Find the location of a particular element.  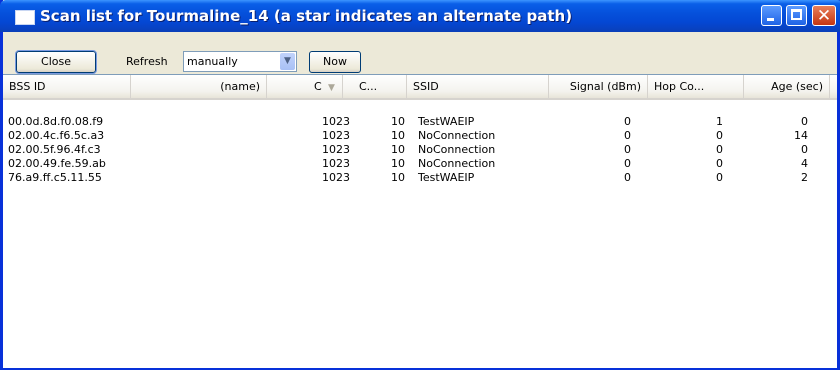

close-icon: ✕ is located at coordinates (824, 16).